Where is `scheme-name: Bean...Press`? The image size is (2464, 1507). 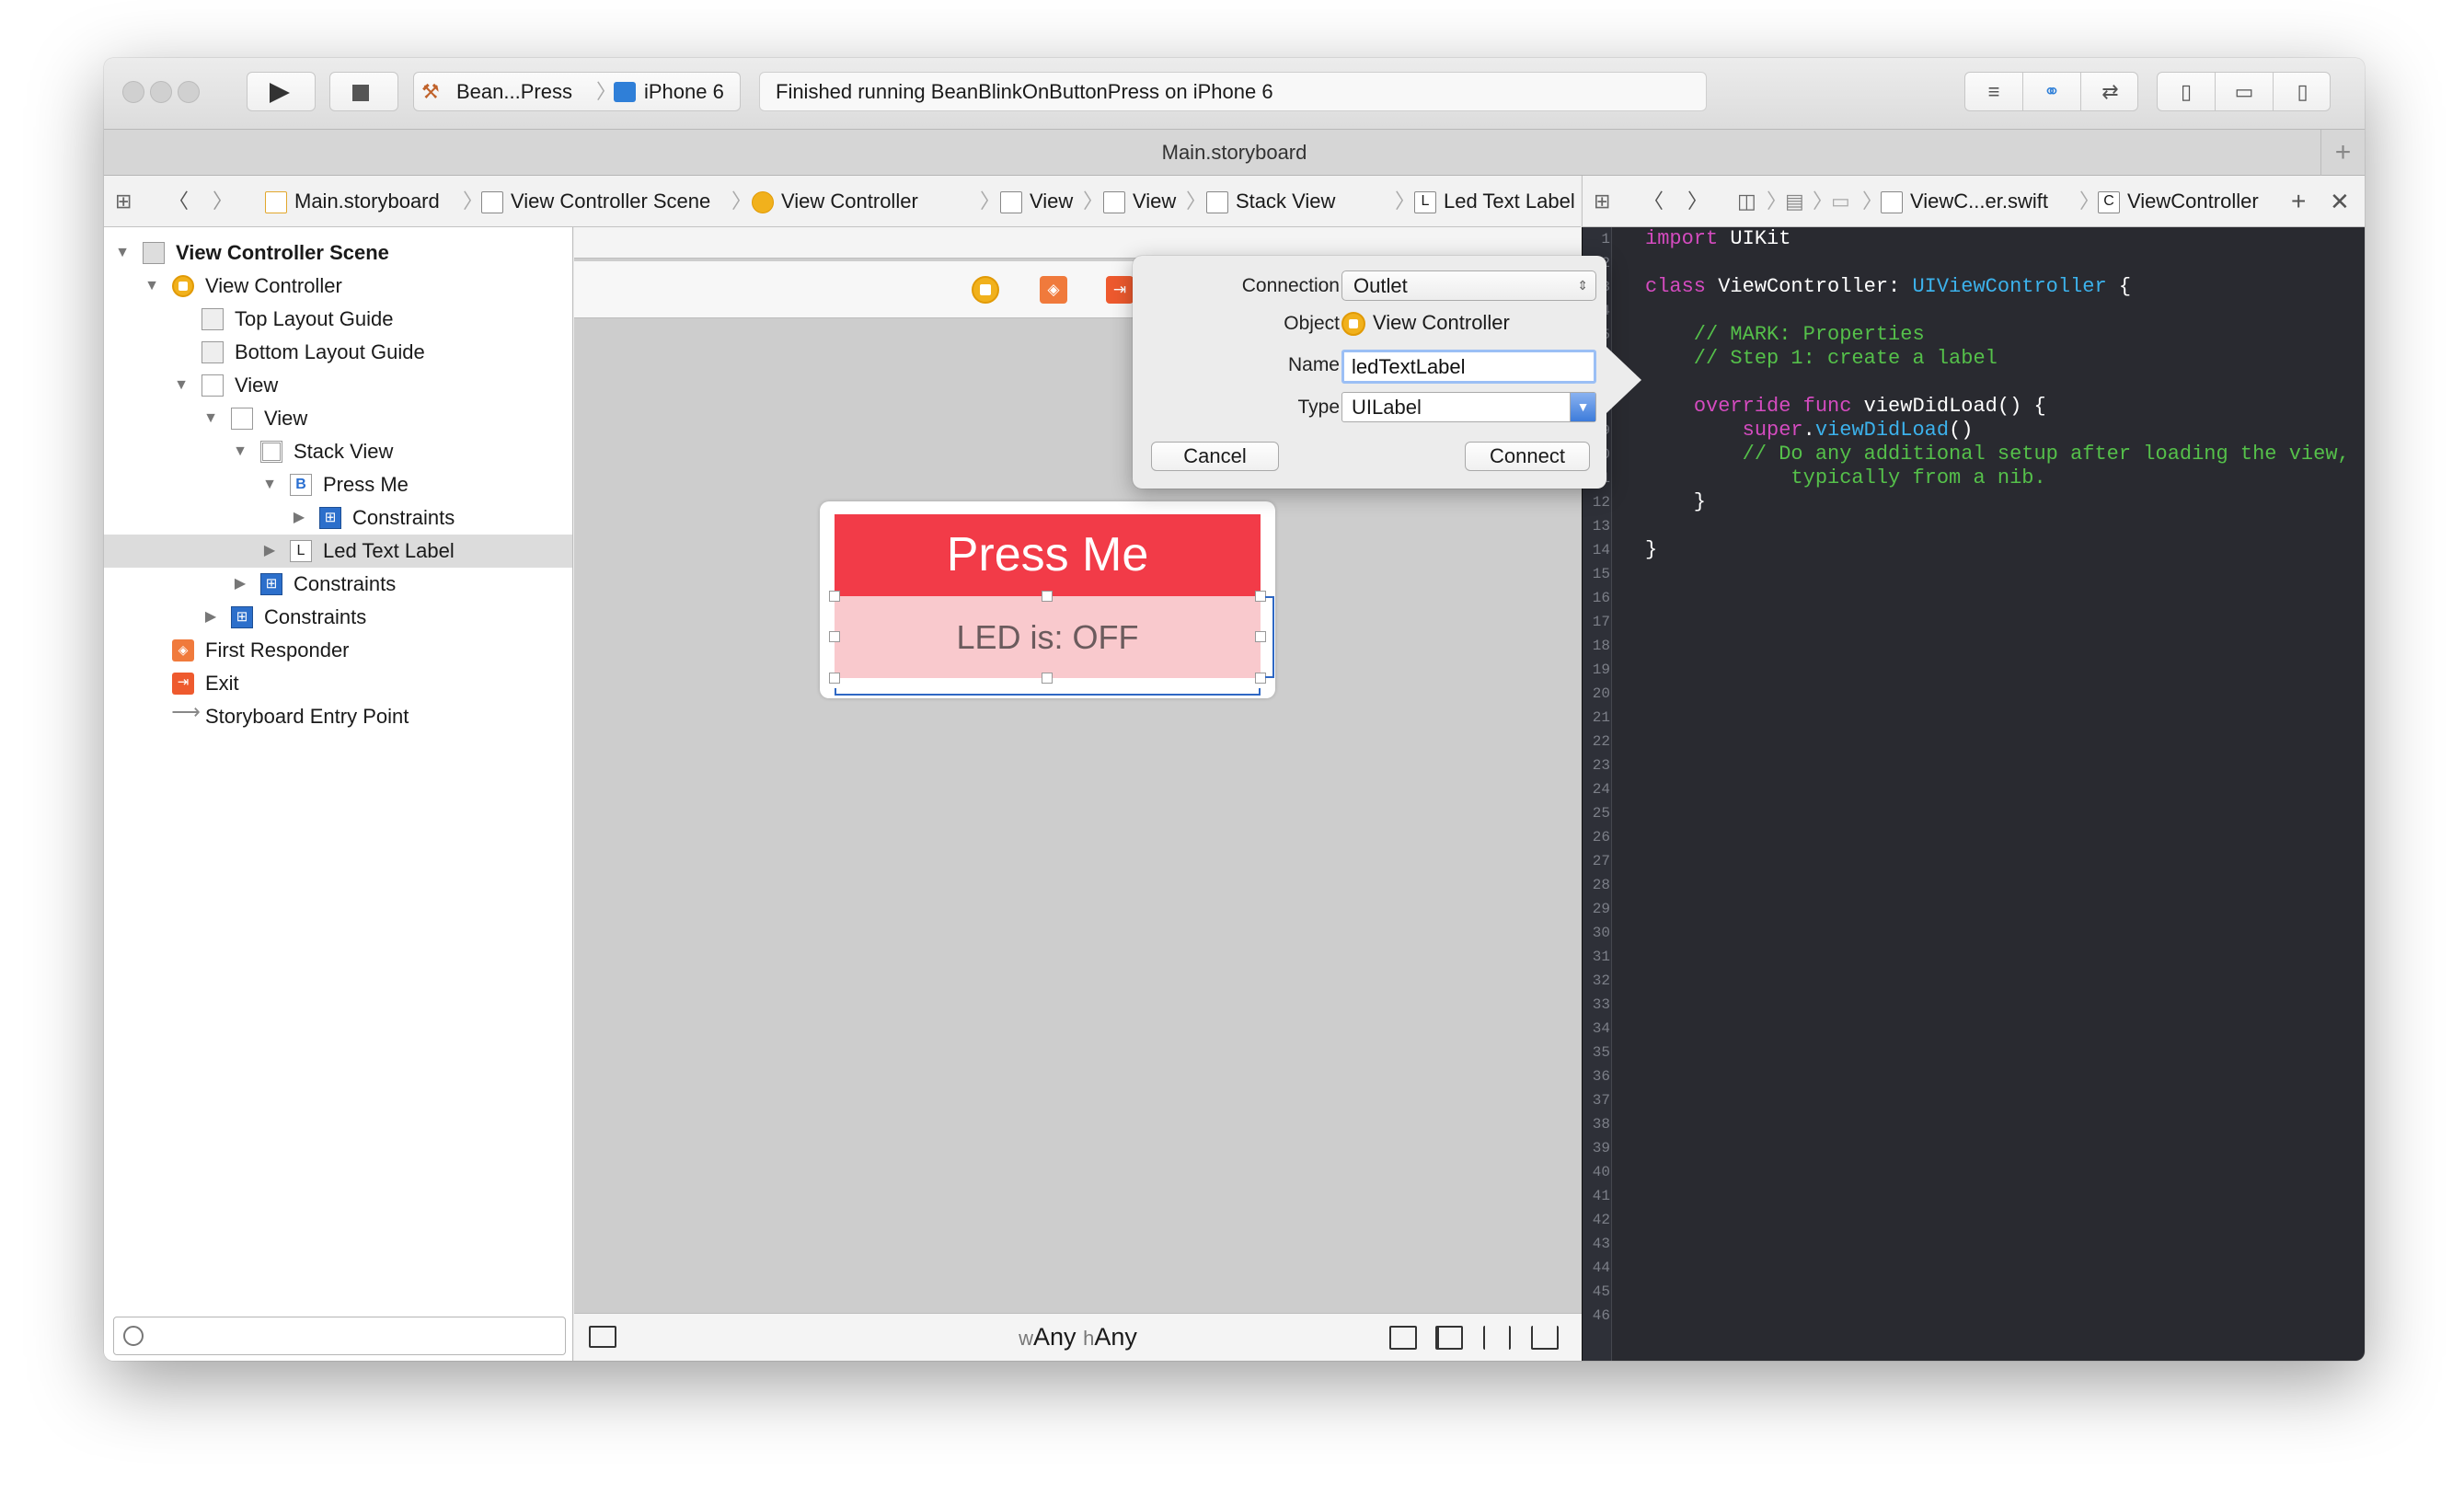 scheme-name: Bean...Press is located at coordinates (514, 91).